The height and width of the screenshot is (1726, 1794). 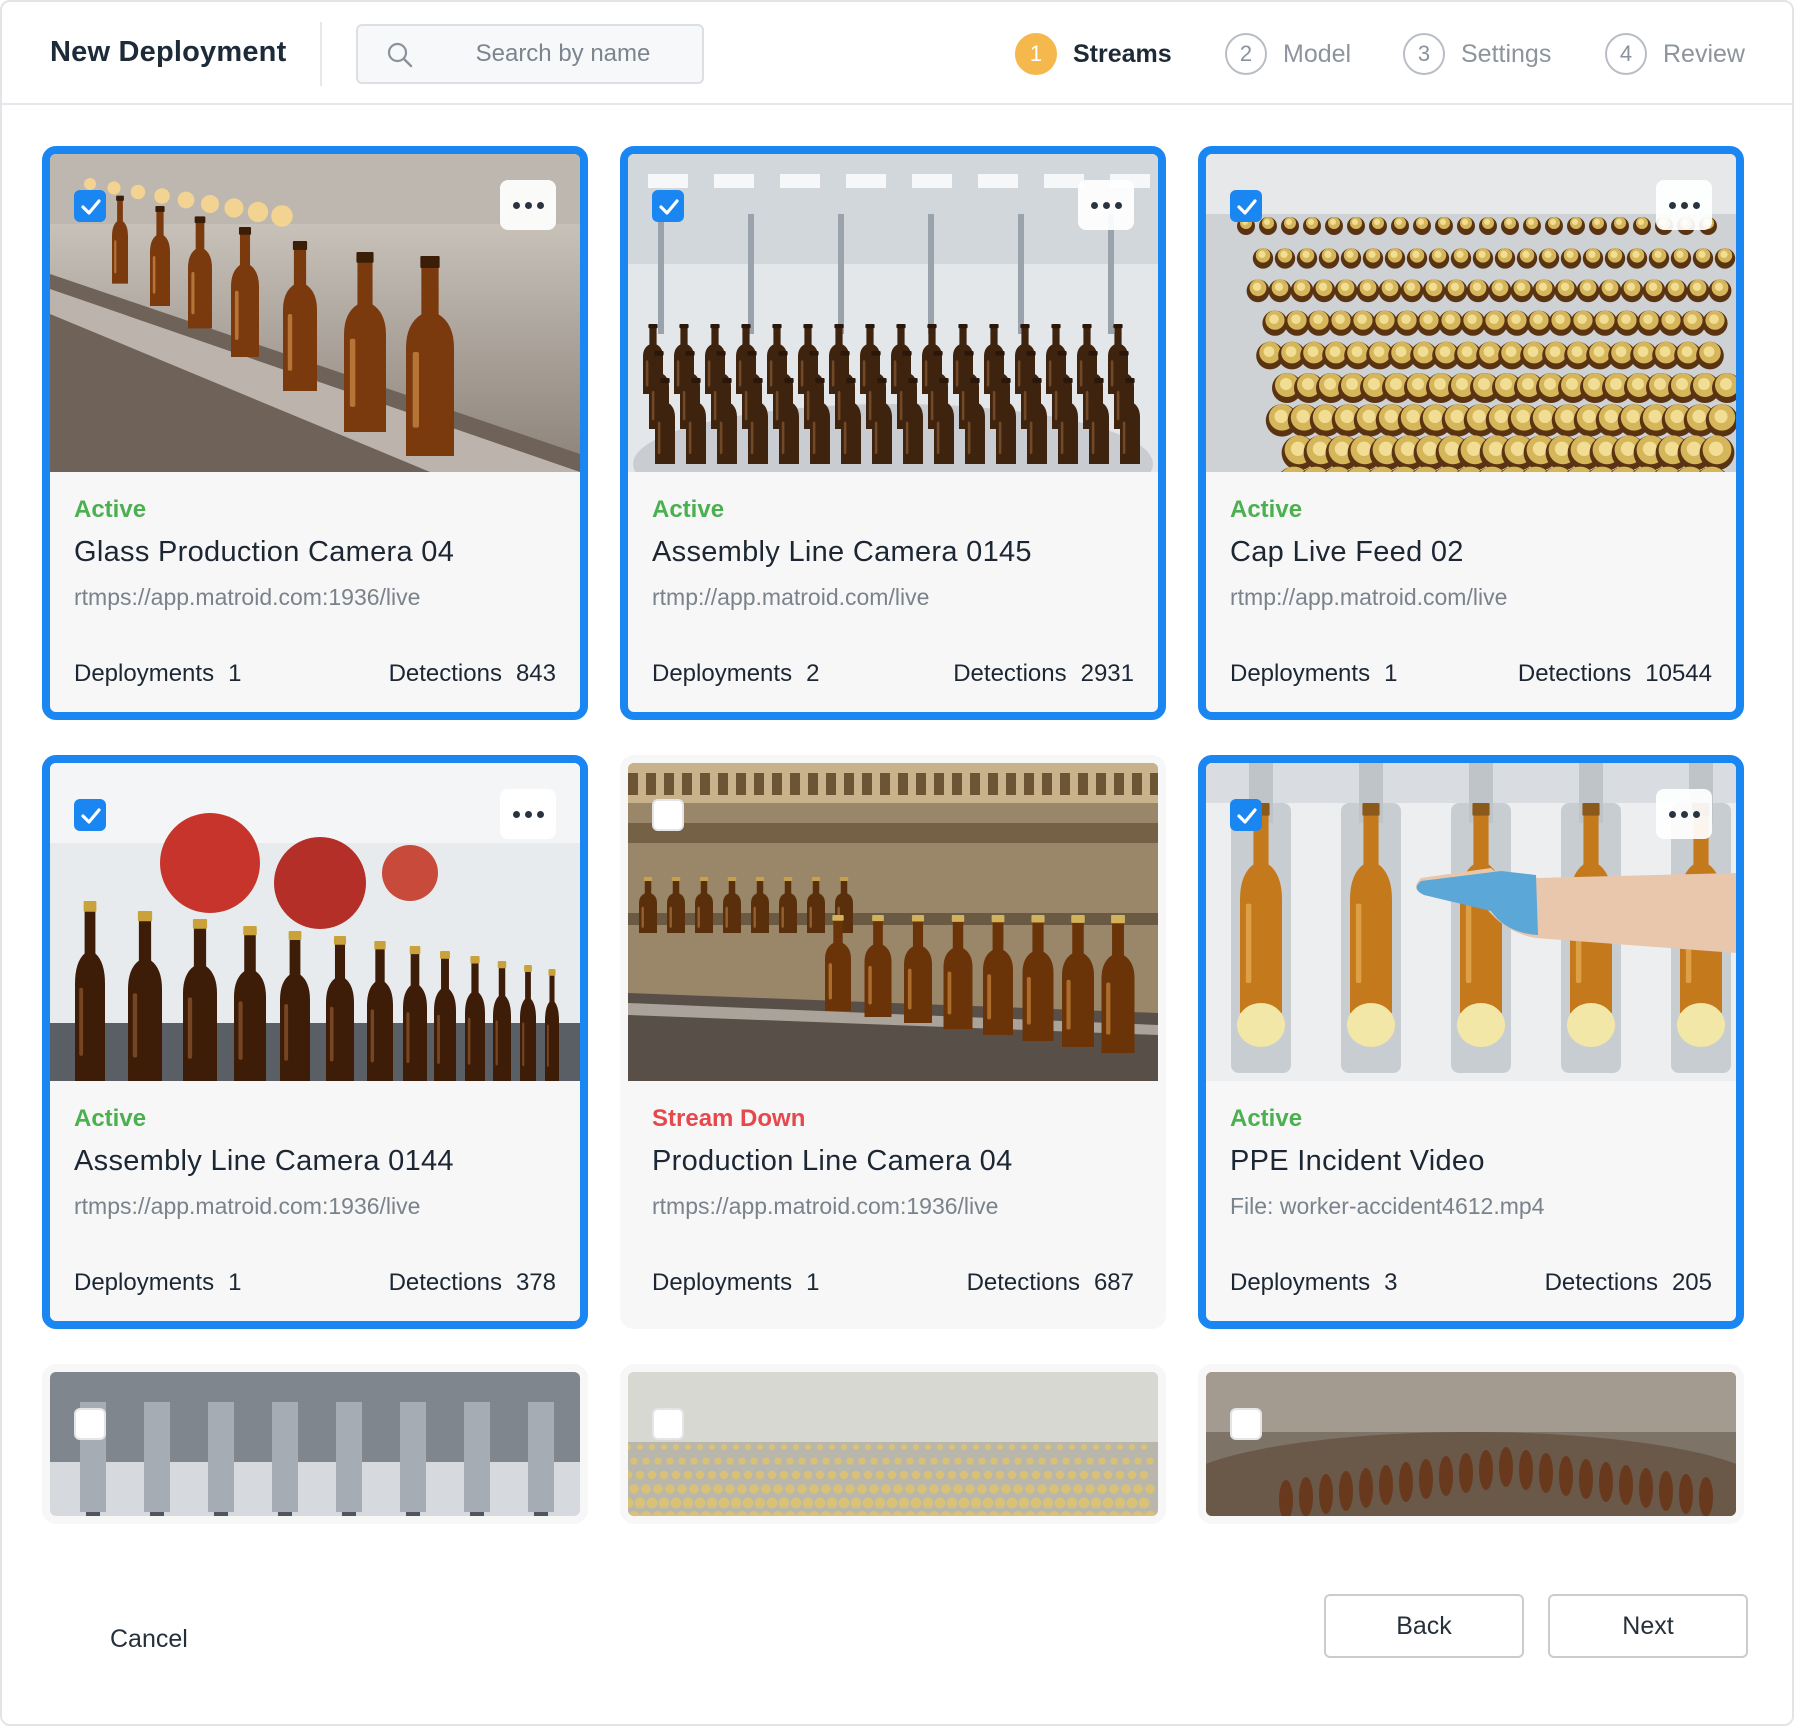 What do you see at coordinates (1347, 552) in the screenshot?
I see `stream-name: Cap Live Feed 02` at bounding box center [1347, 552].